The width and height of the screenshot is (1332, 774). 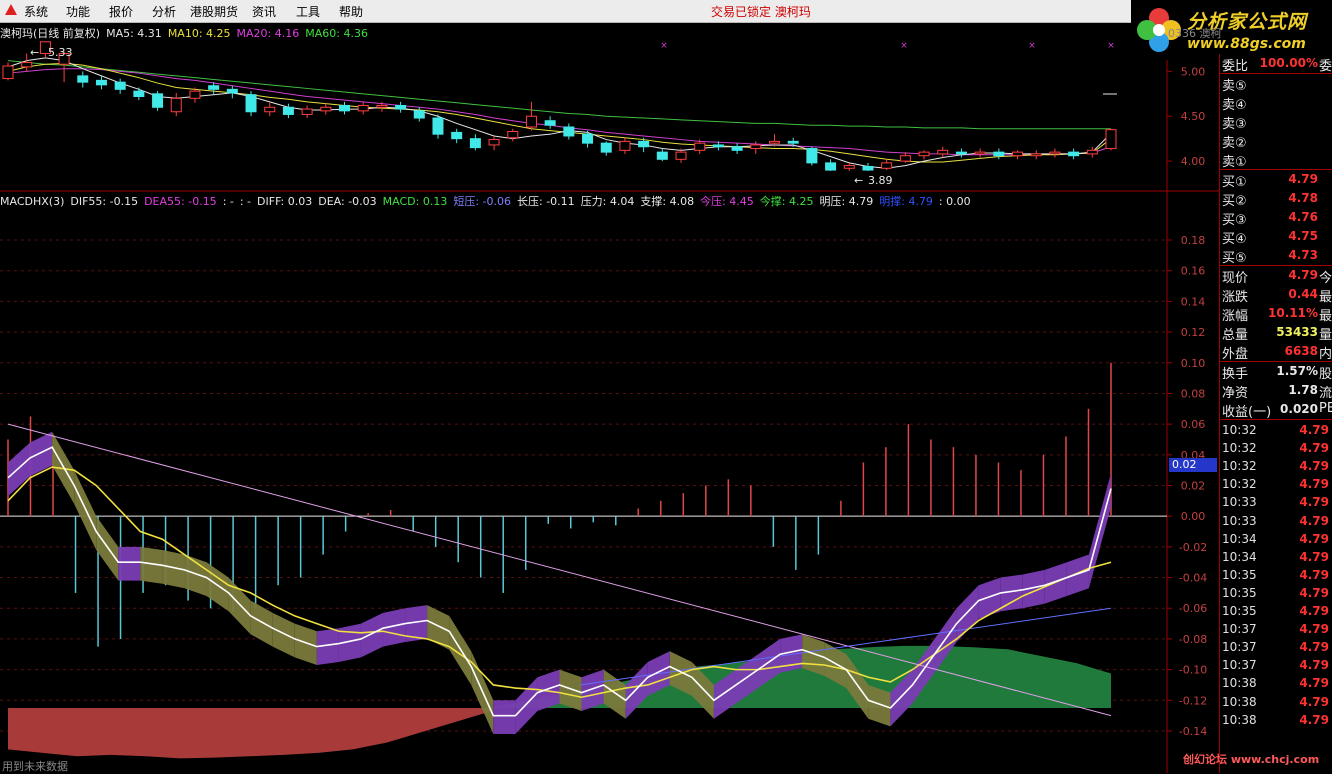 I want to click on indicator-tick-label: 0.16, so click(x=1193, y=271).